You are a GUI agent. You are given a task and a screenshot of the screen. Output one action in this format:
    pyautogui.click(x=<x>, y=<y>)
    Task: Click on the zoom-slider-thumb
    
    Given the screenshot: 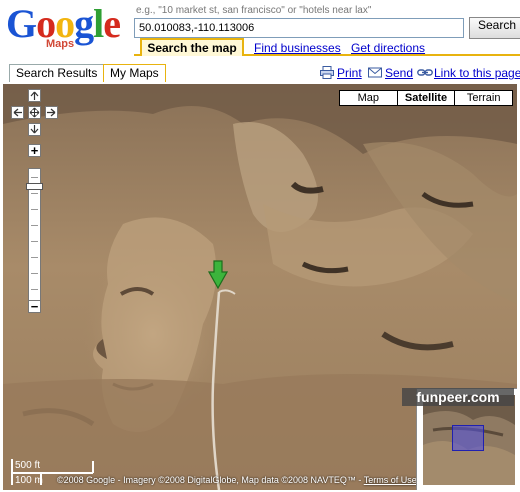 What is the action you would take?
    pyautogui.click(x=34, y=186)
    